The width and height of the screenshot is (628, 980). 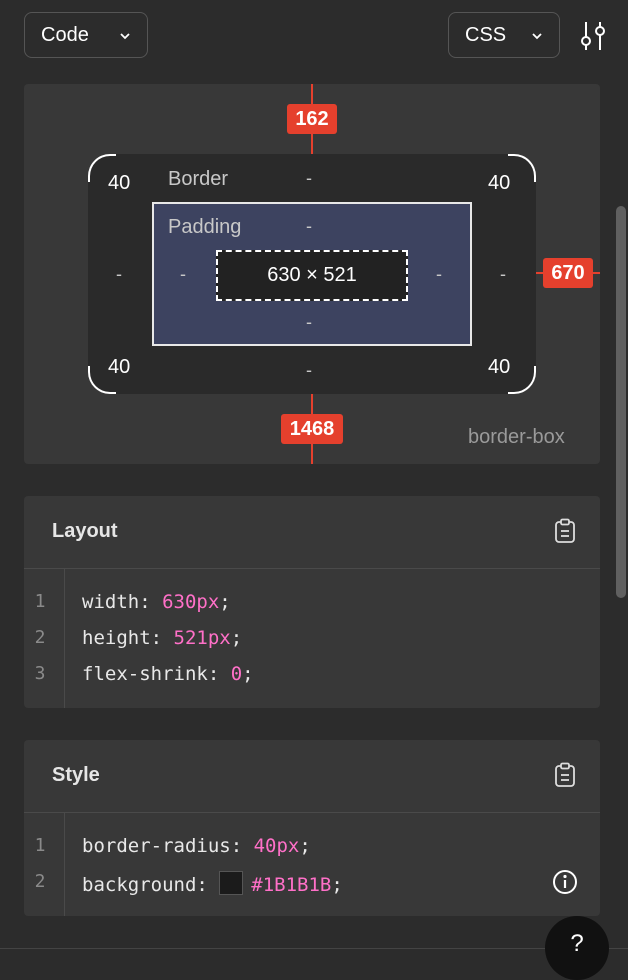 What do you see at coordinates (499, 367) in the screenshot?
I see `radius-bottom-right: 40` at bounding box center [499, 367].